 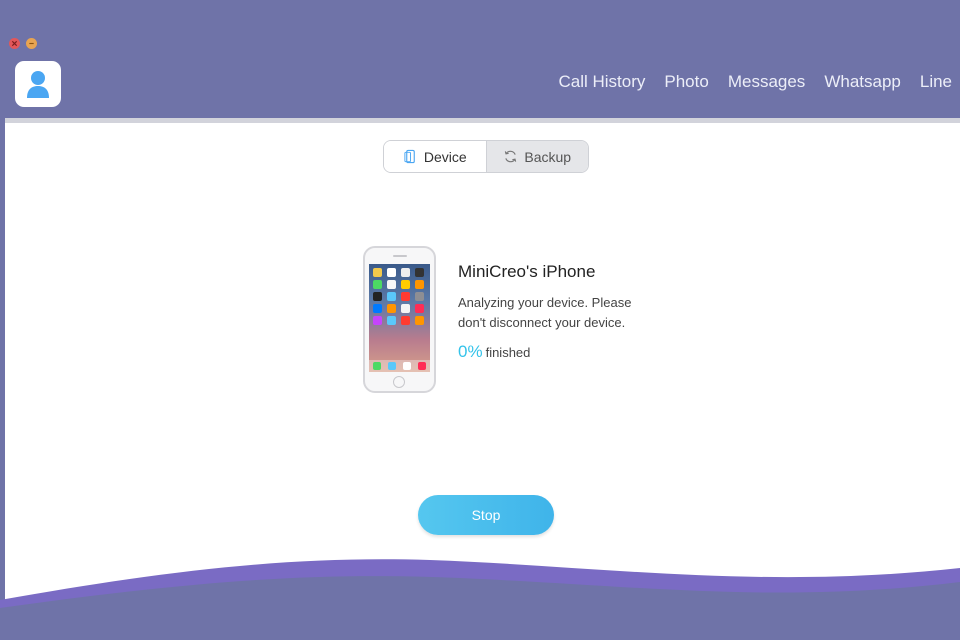 What do you see at coordinates (548, 156) in the screenshot?
I see `tab-backup-label: Backup` at bounding box center [548, 156].